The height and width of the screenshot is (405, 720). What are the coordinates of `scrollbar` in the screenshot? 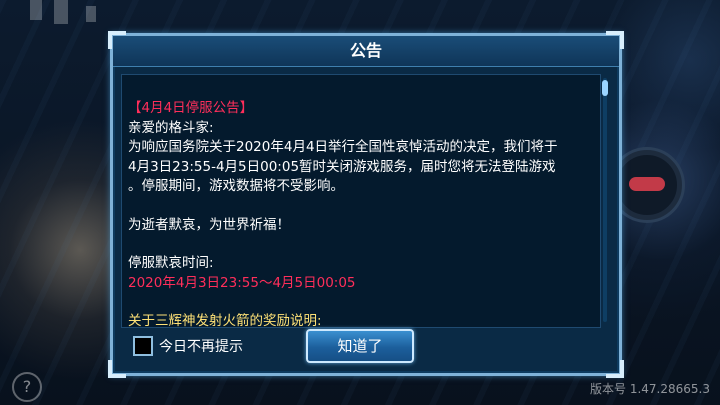 It's located at (605, 200).